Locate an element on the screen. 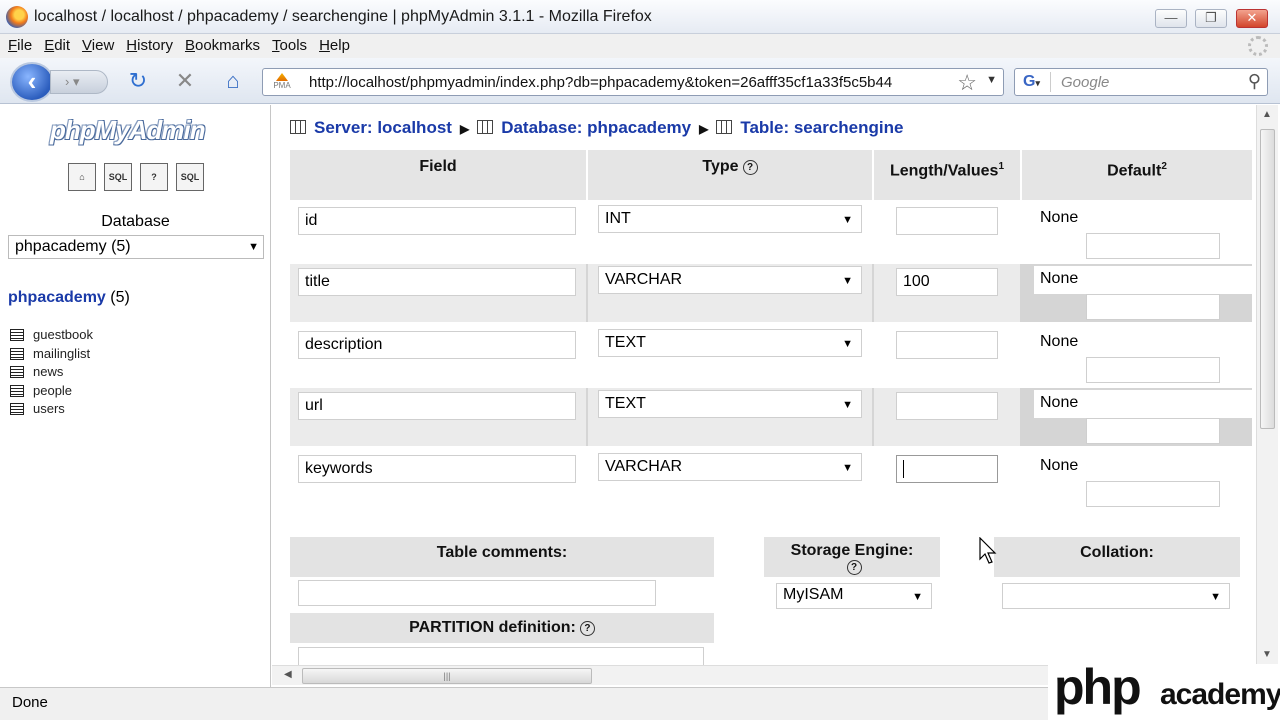 Image resolution: width=1280 pixels, height=720 pixels. list-item: users is located at coordinates (51, 410).